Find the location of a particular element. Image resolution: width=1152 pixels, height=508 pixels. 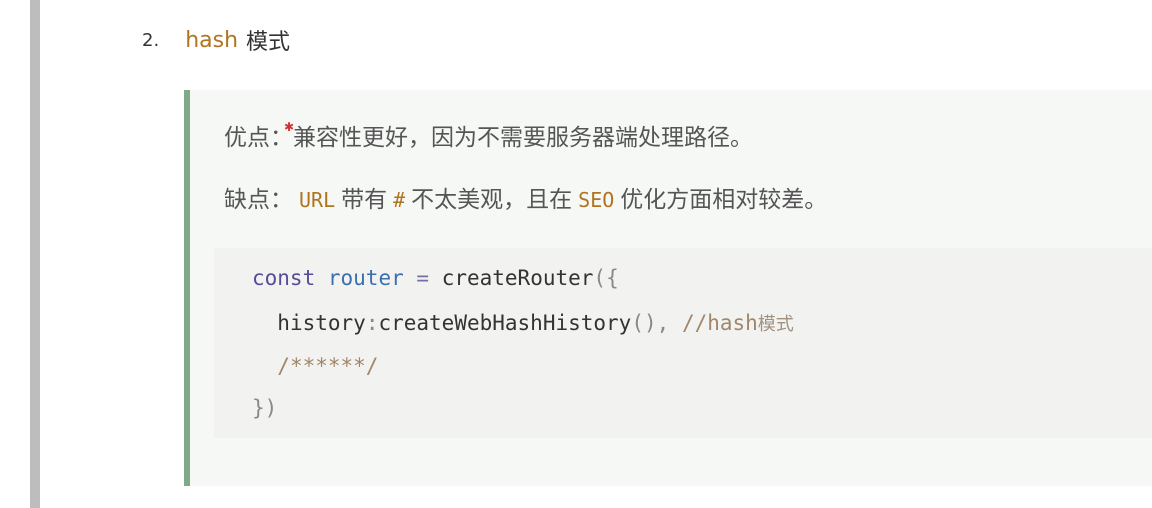

code-colon: : is located at coordinates (372, 323).